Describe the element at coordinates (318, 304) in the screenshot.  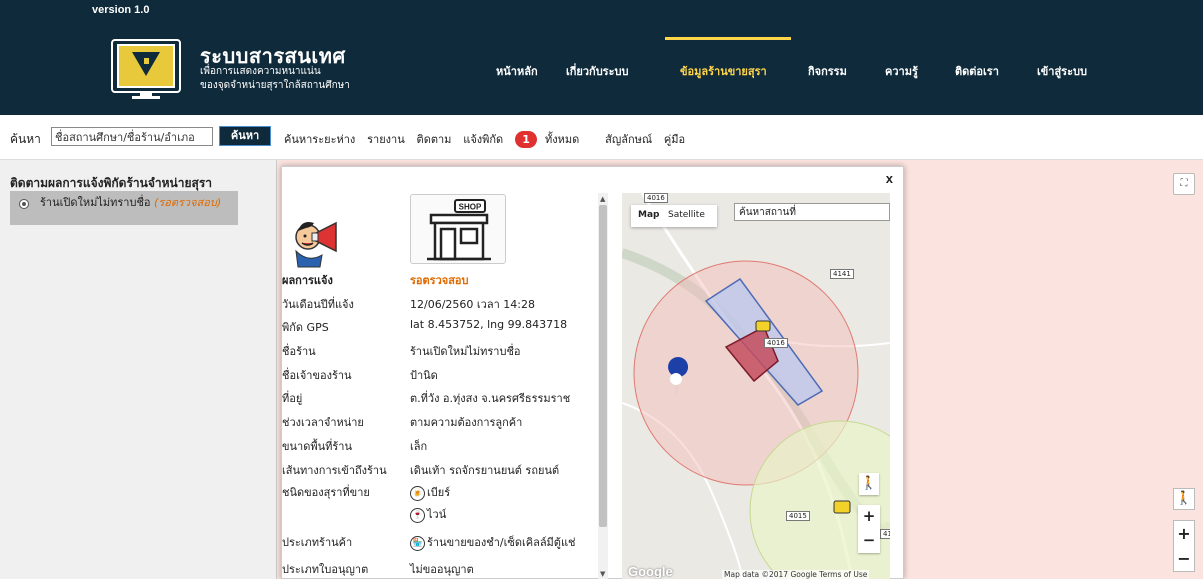
I see `info-key: วันเดือนปีที่แจ้ง` at that location.